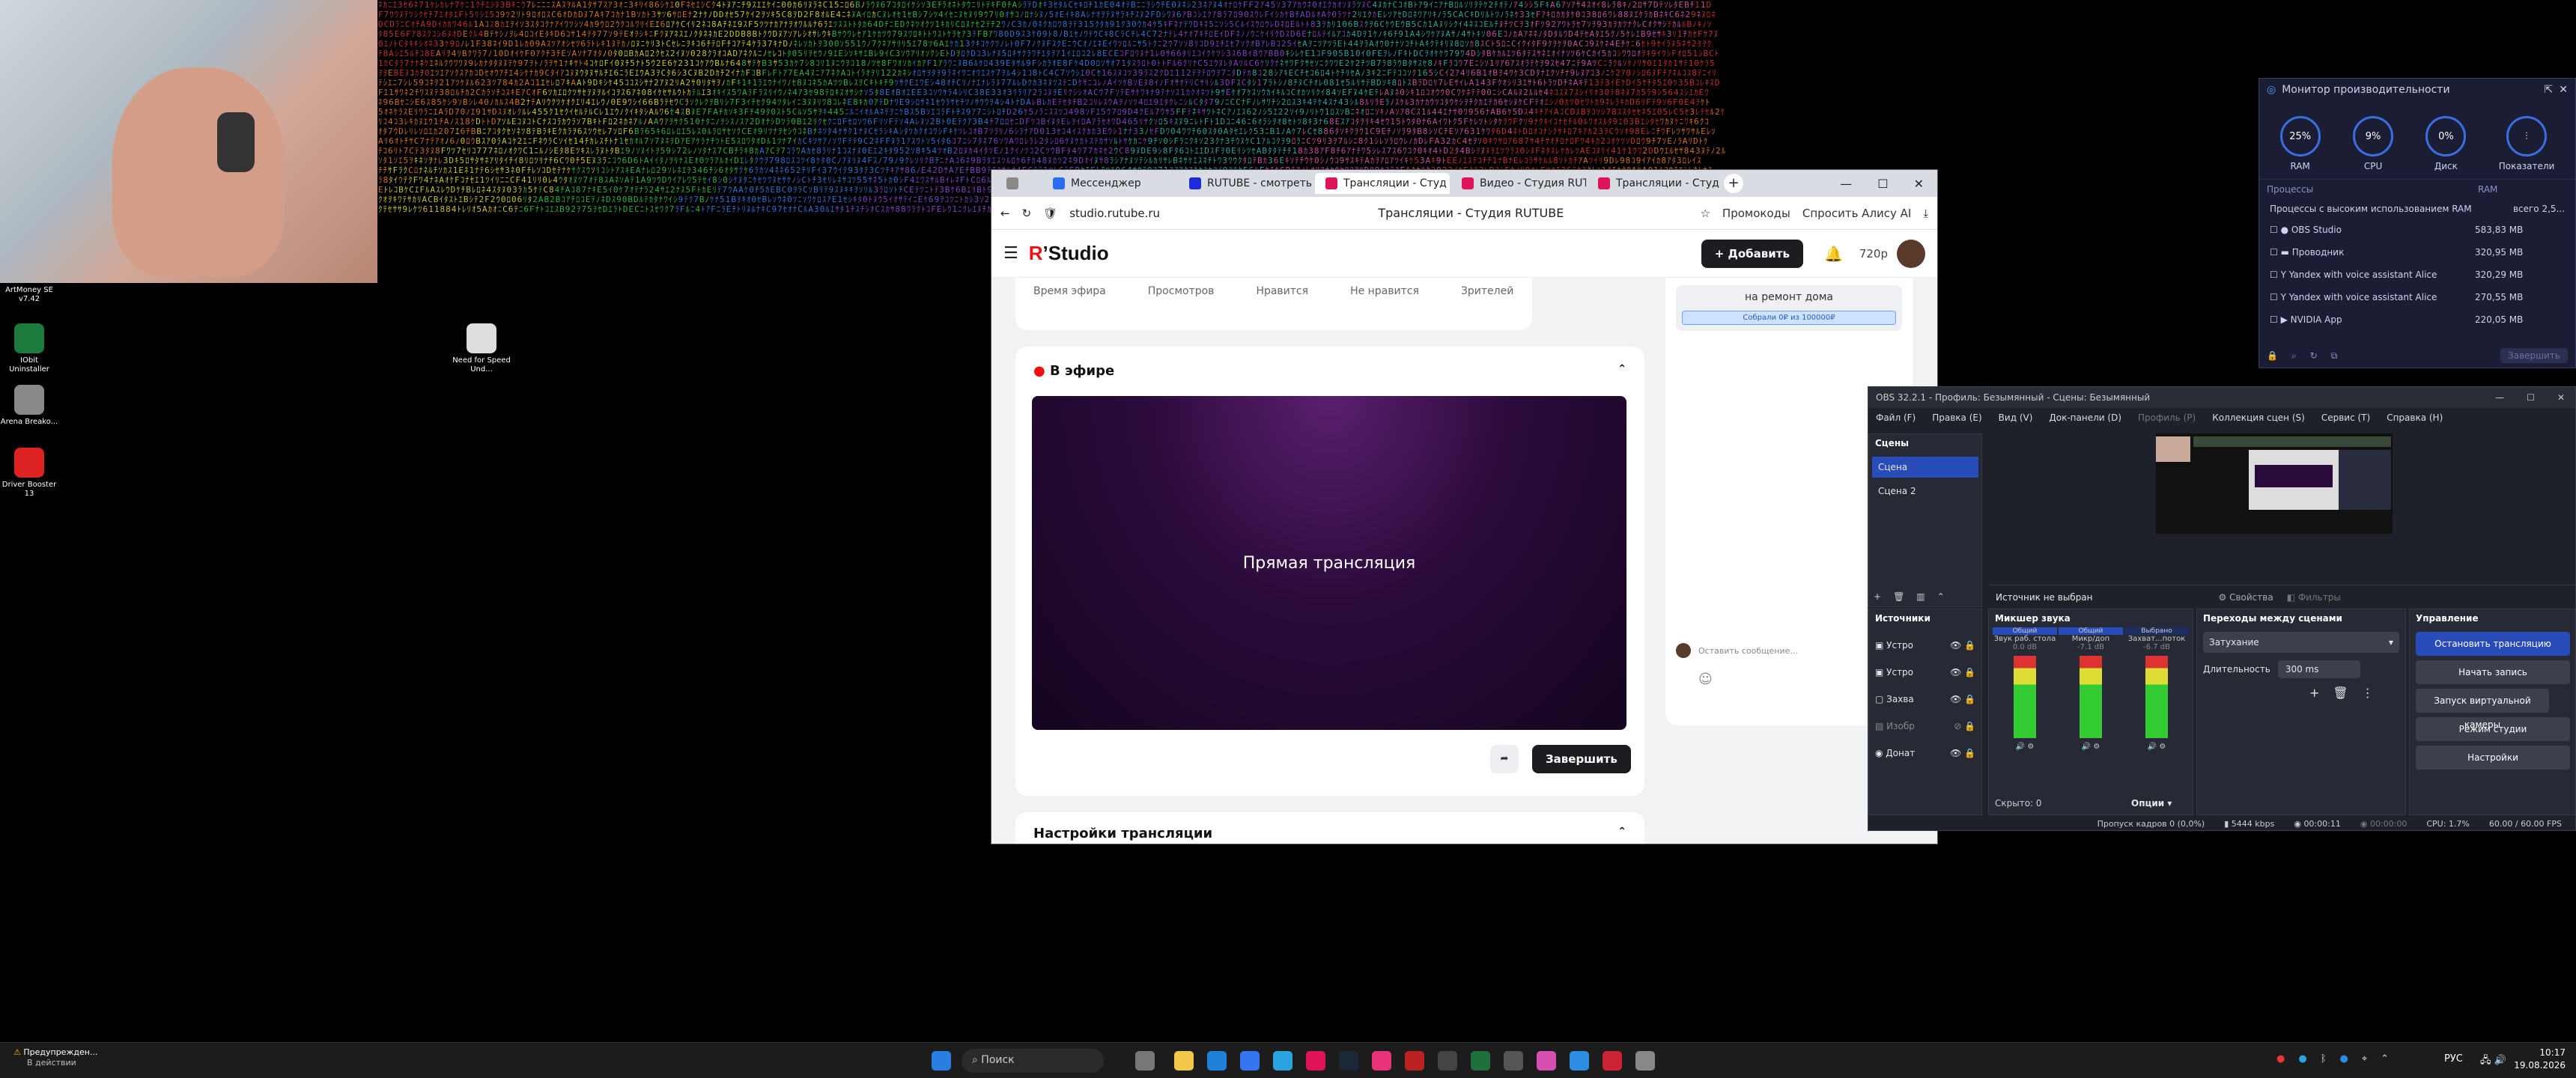 The width and height of the screenshot is (2576, 1078). Describe the element at coordinates (1756, 214) in the screenshot. I see `promo-link: Промокоды` at that location.